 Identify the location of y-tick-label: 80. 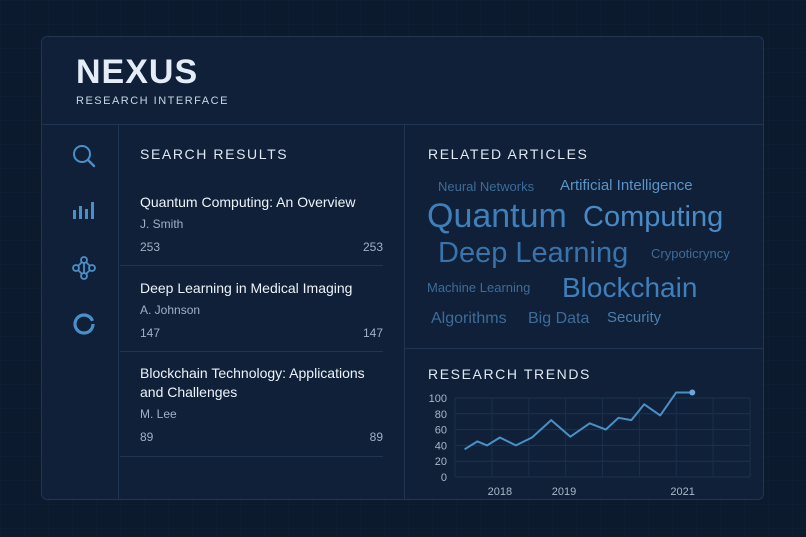
(441, 415).